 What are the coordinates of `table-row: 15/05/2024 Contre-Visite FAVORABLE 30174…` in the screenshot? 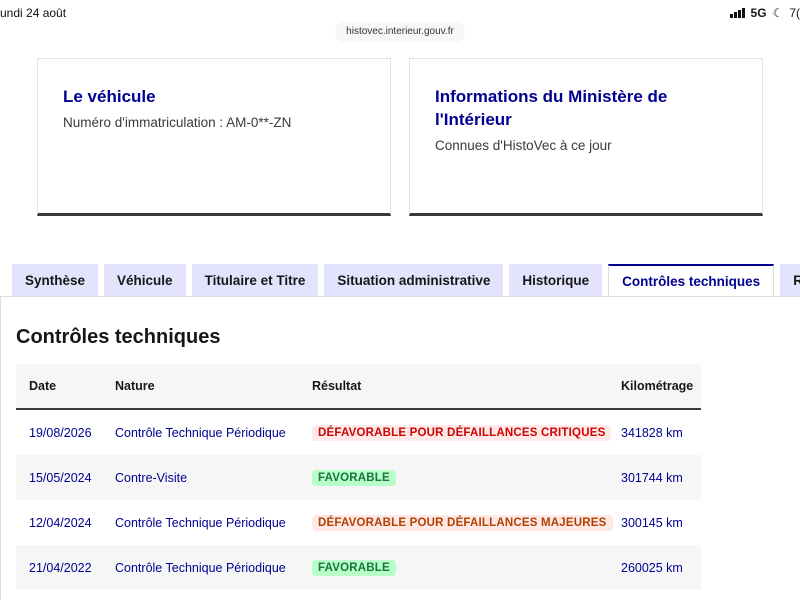 It's located at (358, 477).